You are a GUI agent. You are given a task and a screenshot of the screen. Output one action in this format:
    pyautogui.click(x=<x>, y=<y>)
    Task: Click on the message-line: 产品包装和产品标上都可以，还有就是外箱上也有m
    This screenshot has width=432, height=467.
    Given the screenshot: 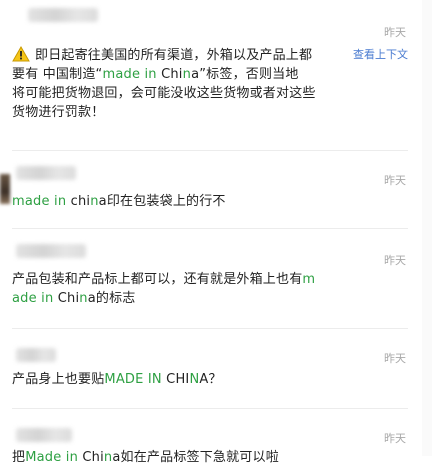 What is the action you would take?
    pyautogui.click(x=177, y=279)
    